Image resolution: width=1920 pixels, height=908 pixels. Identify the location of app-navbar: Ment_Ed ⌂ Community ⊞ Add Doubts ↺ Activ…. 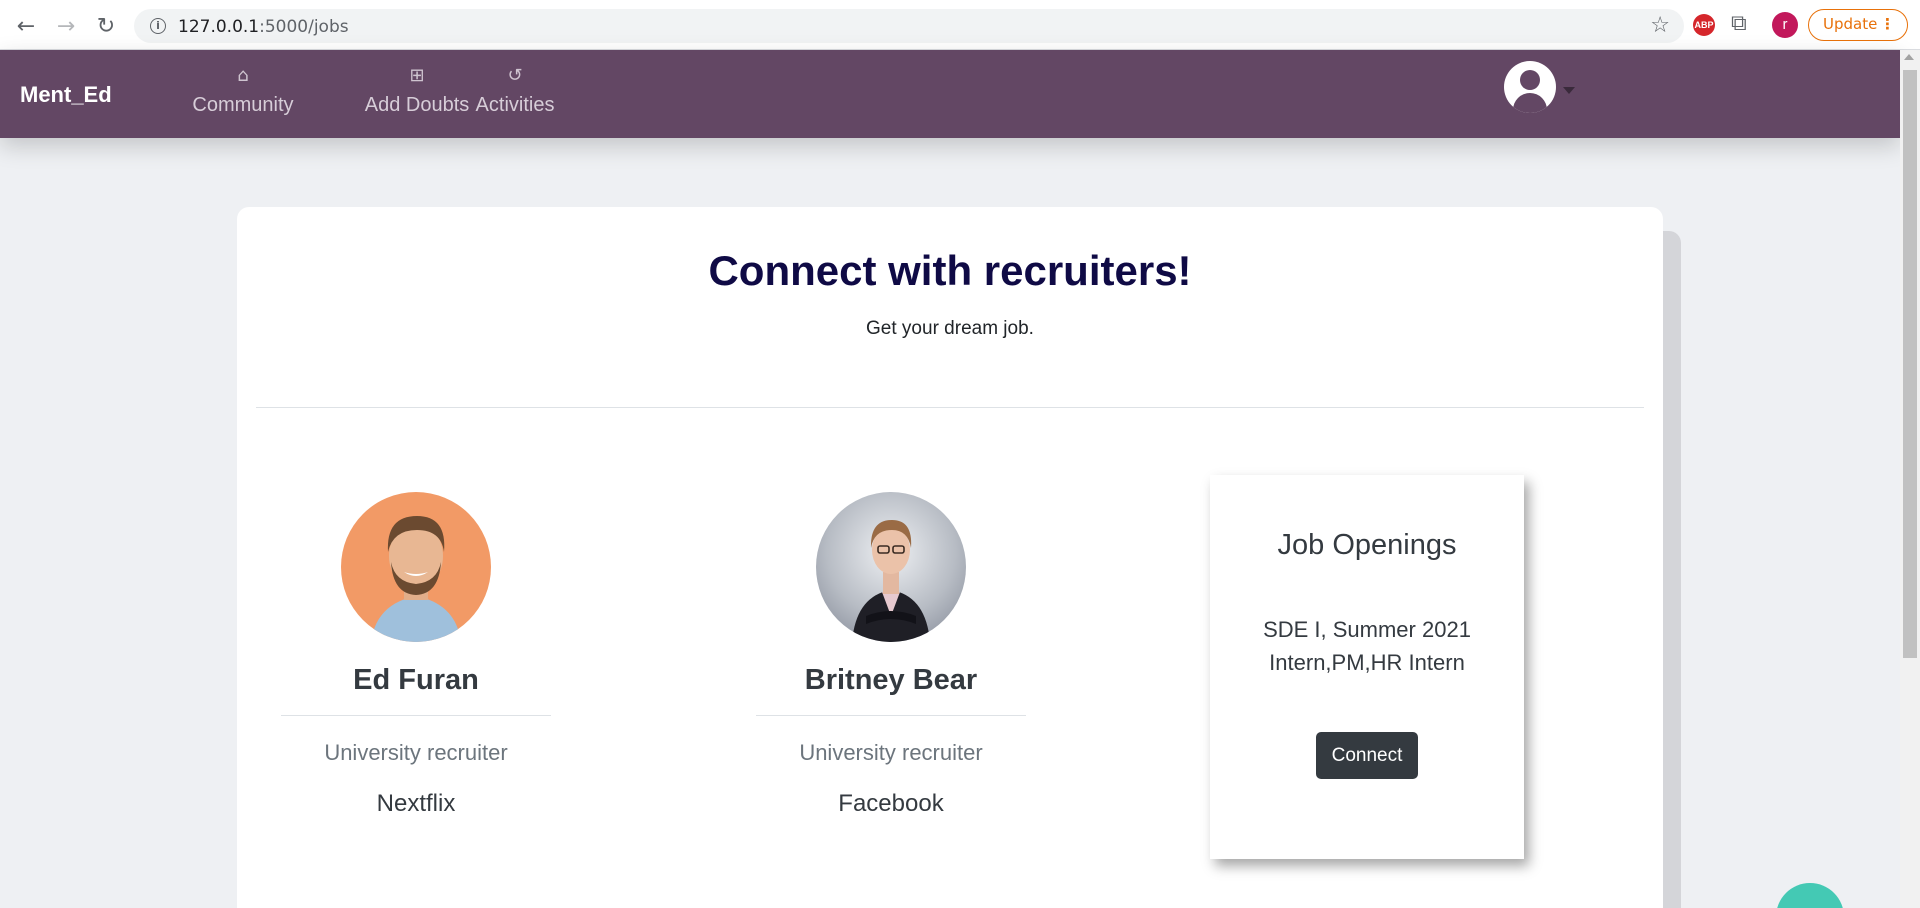
(950, 94).